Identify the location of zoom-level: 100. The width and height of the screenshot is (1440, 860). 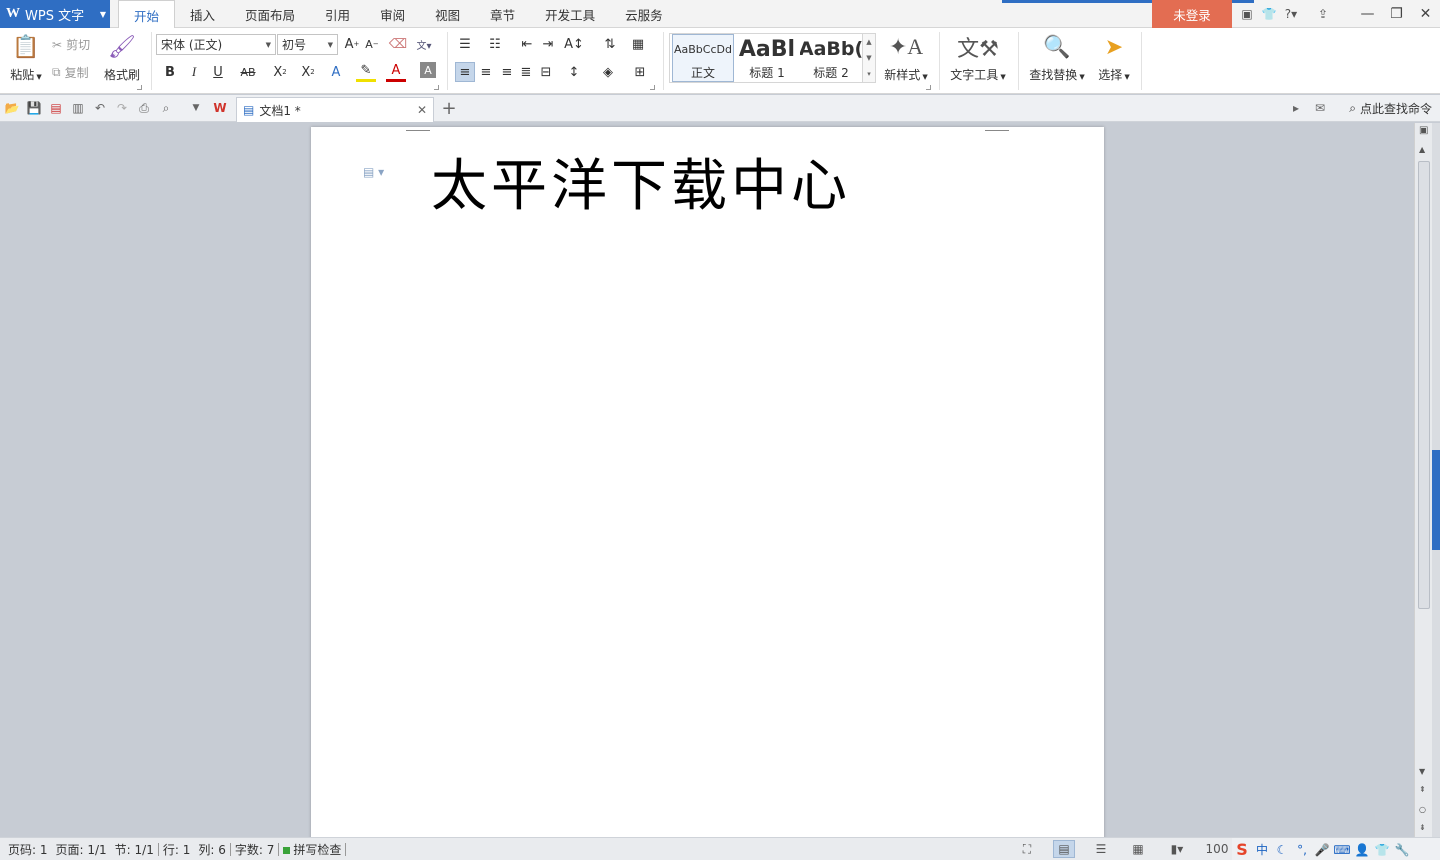
(1217, 849).